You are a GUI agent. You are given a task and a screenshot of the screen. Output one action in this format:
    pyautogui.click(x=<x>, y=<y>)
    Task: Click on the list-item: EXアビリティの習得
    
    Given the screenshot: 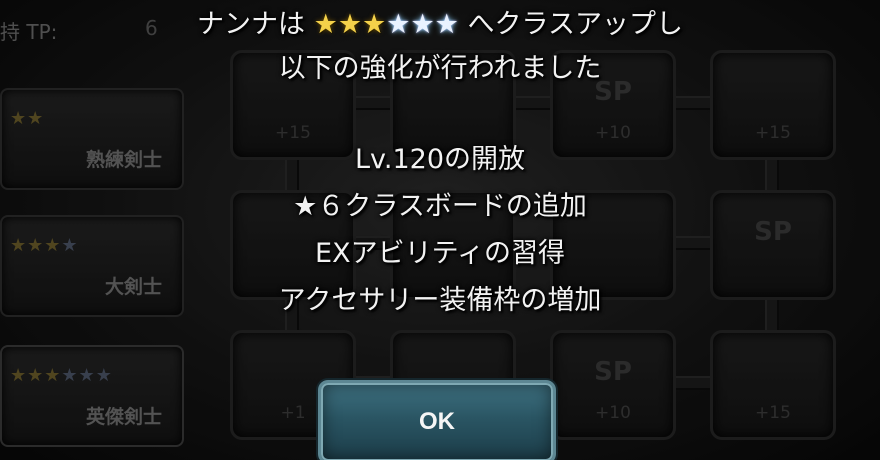 What is the action you would take?
    pyautogui.click(x=440, y=253)
    